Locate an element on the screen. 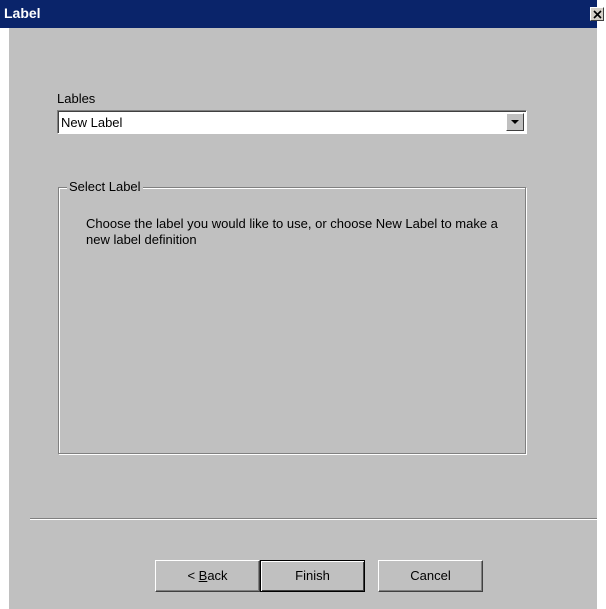  labels-dropdown-button is located at coordinates (515, 122).